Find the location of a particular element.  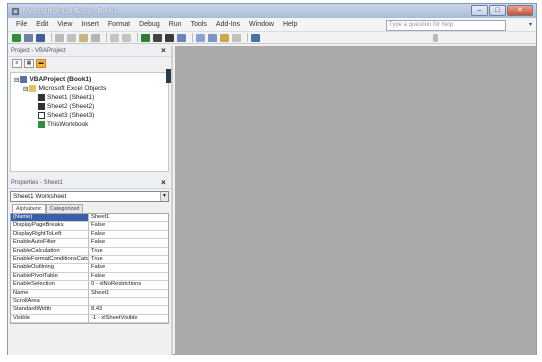

property-name: DisplayPageBreaks is located at coordinates (50, 226).